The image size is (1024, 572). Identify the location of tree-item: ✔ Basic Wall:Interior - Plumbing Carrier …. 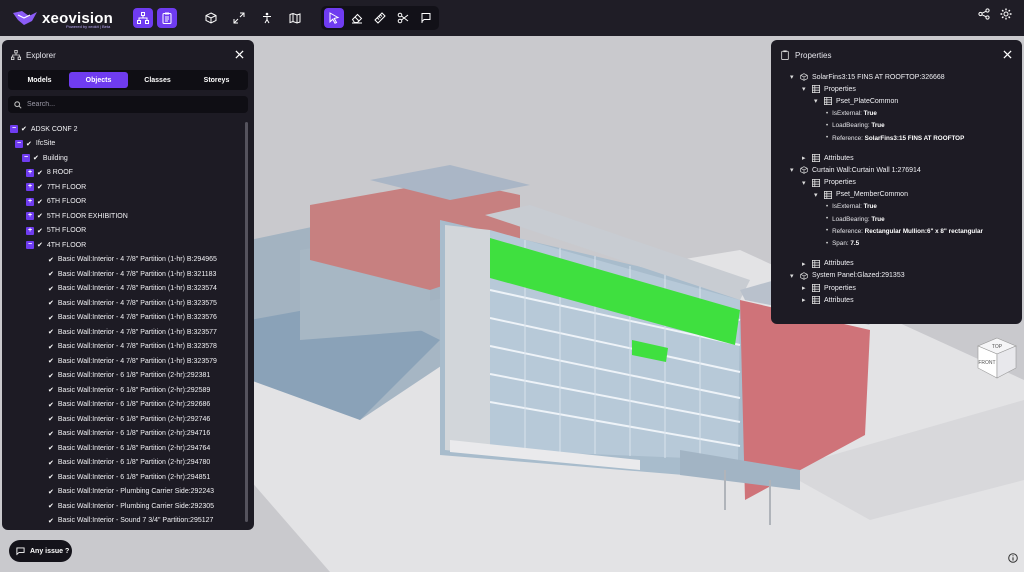
(122, 492).